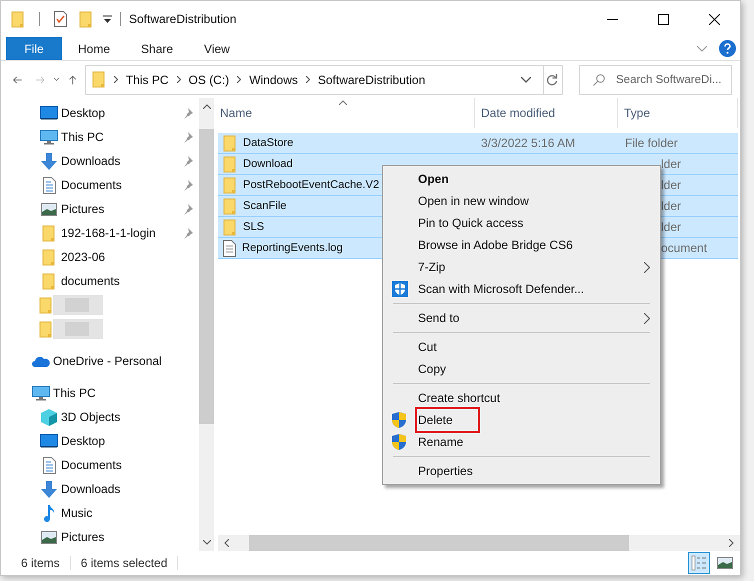 This screenshot has height=581, width=754. What do you see at coordinates (268, 143) in the screenshot?
I see `file-name: DataStore` at bounding box center [268, 143].